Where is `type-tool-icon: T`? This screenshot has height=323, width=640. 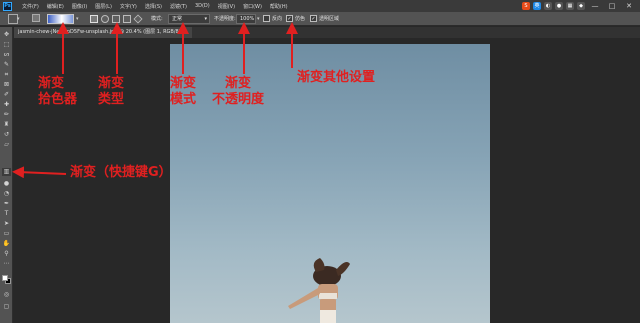
type-tool-icon: T is located at coordinates (6, 214).